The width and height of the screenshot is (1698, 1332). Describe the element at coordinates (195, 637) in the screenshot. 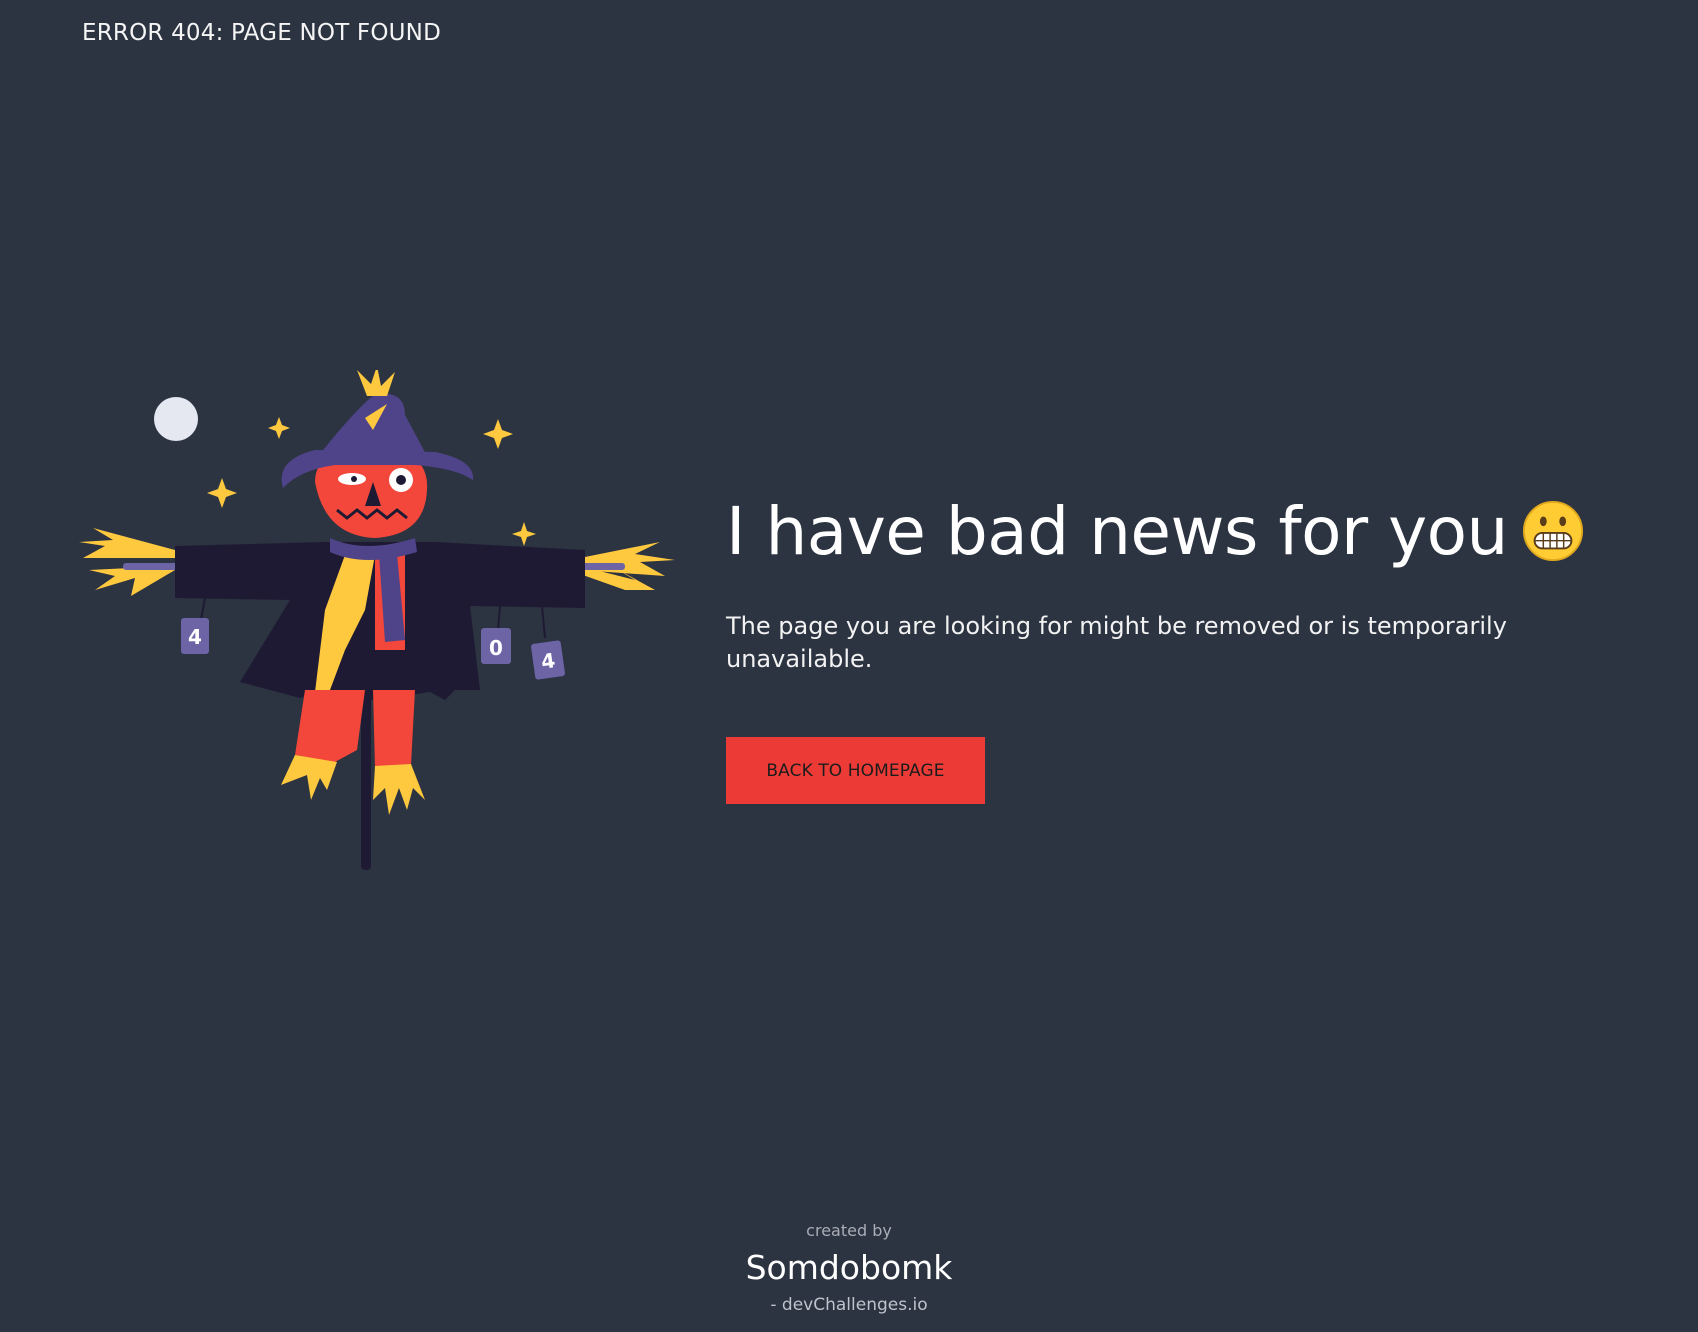

I see `can-label: 4` at that location.